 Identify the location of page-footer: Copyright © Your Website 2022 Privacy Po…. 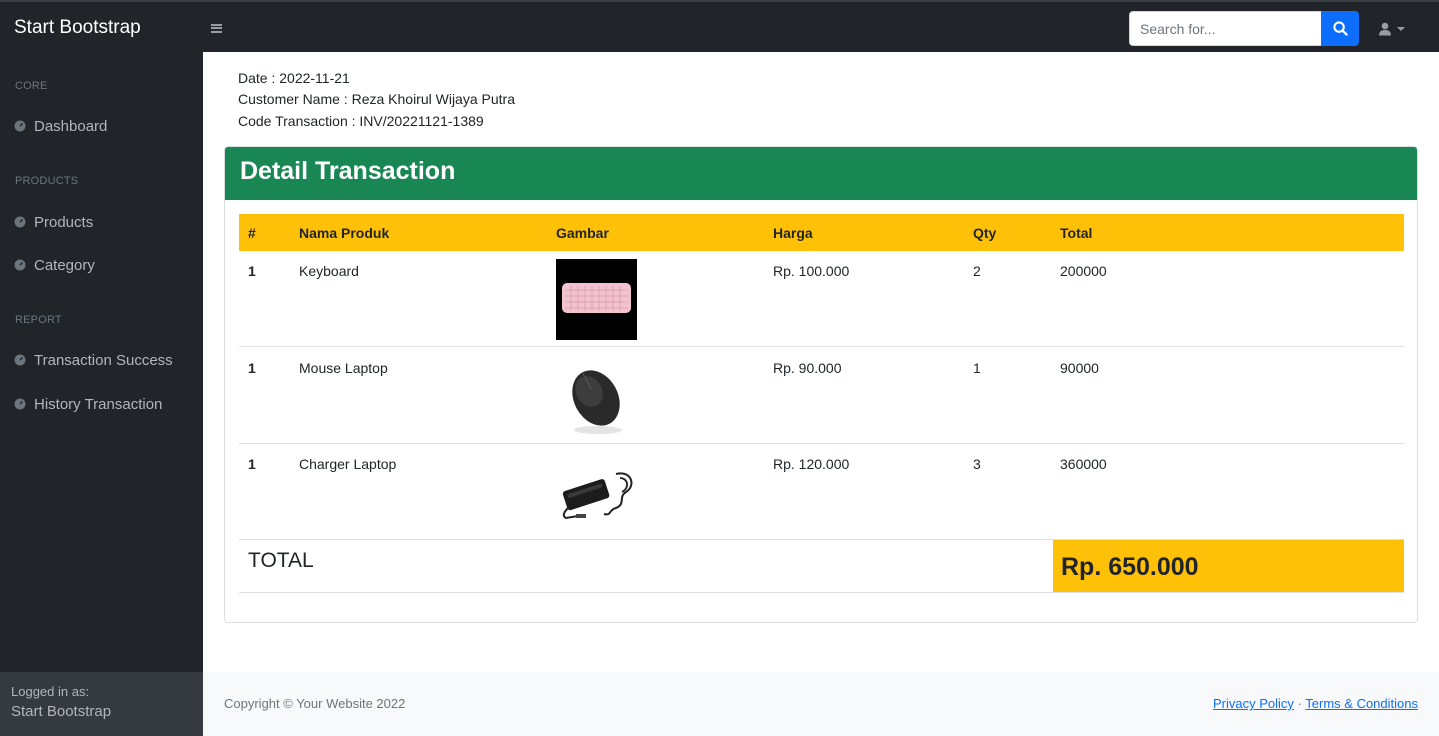
(821, 704).